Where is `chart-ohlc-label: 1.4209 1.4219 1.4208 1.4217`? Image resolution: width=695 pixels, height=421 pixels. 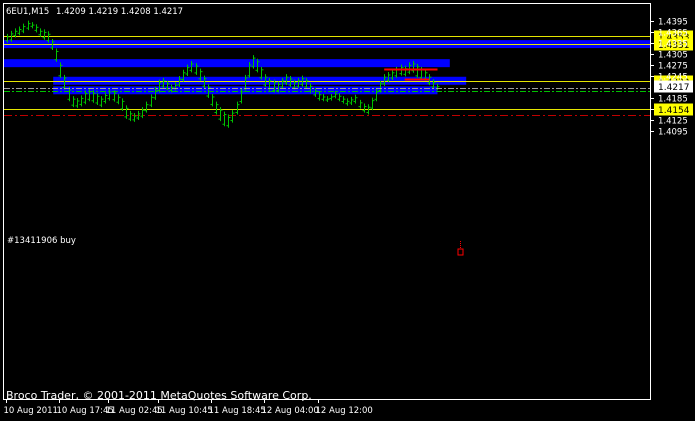
chart-ohlc-label: 1.4209 1.4219 1.4208 1.4217 is located at coordinates (119, 12).